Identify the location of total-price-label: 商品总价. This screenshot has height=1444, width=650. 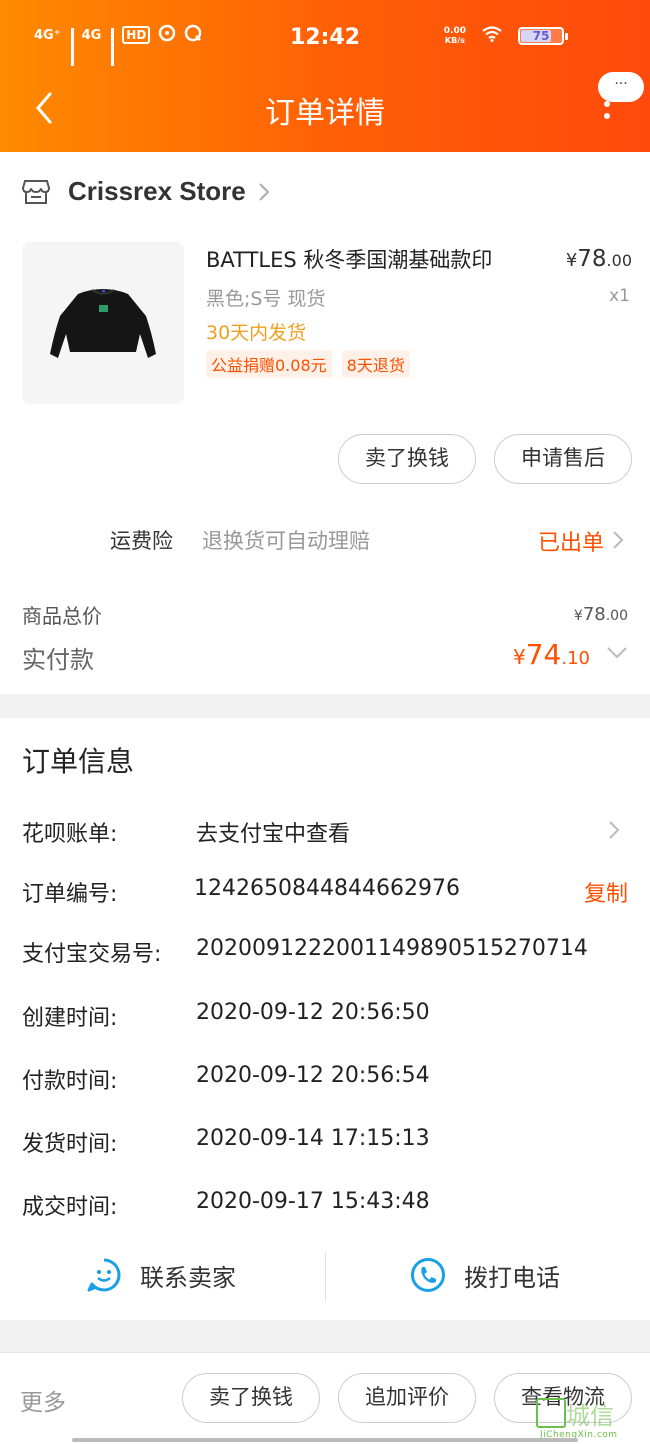
(62, 616).